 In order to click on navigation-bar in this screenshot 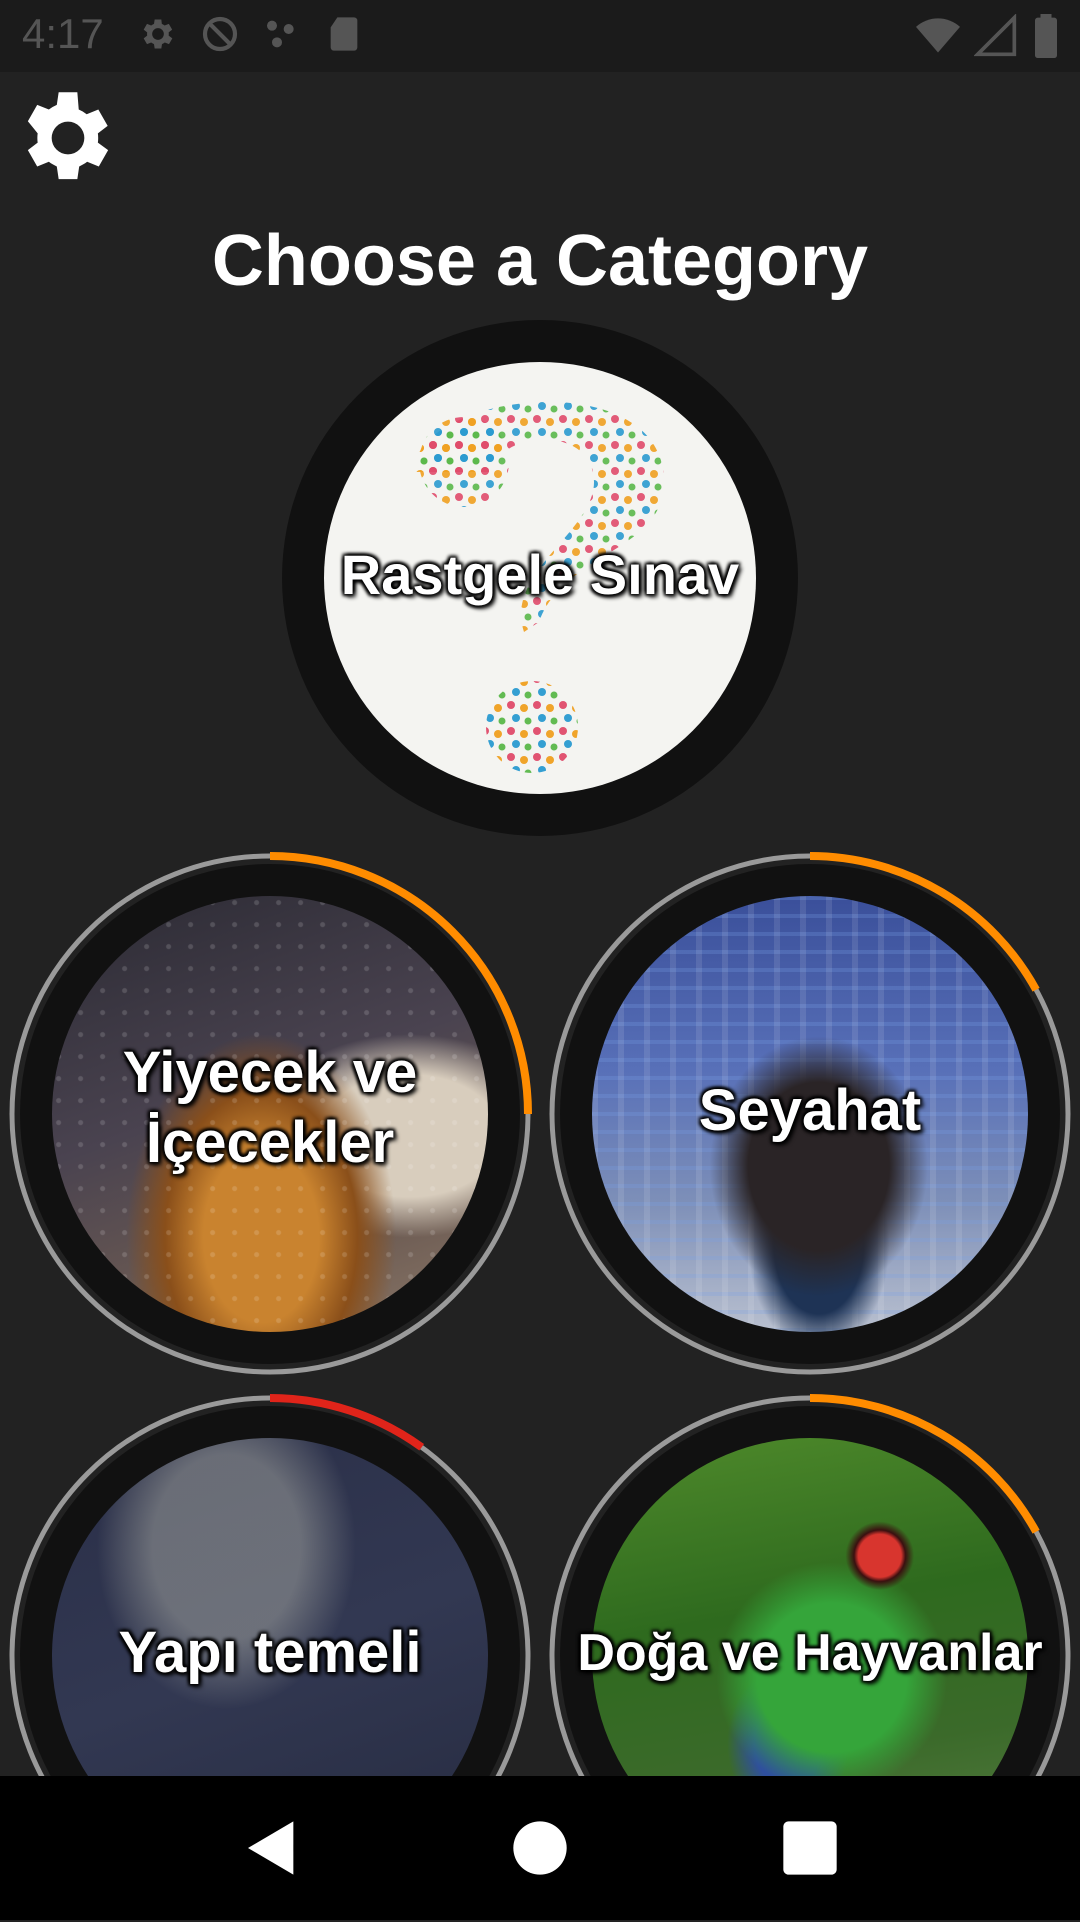, I will do `click(540, 1848)`.